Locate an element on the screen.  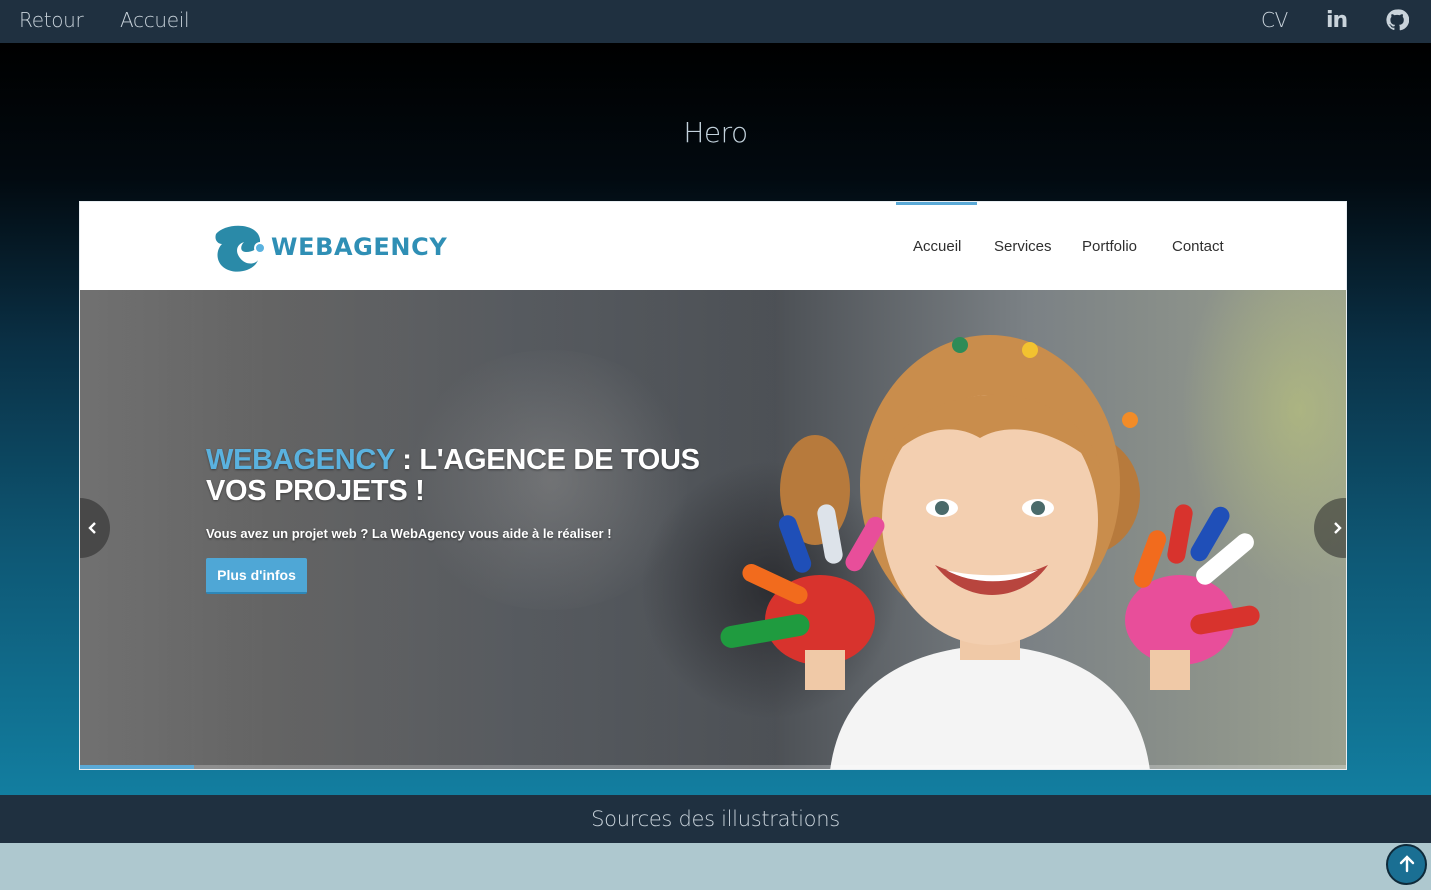
slider-progress is located at coordinates (713, 767).